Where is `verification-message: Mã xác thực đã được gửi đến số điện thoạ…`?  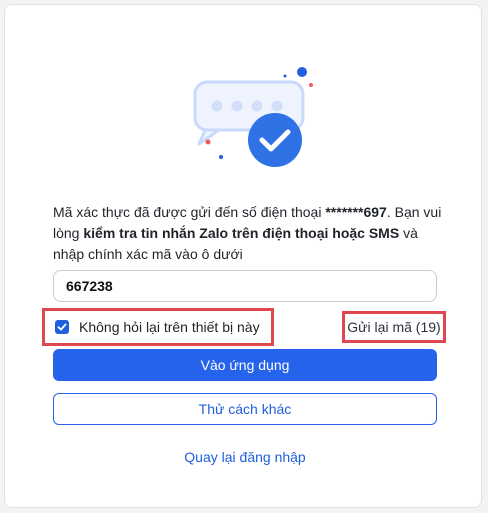
verification-message: Mã xác thực đã được gửi đến số điện thoạ… is located at coordinates (249, 233).